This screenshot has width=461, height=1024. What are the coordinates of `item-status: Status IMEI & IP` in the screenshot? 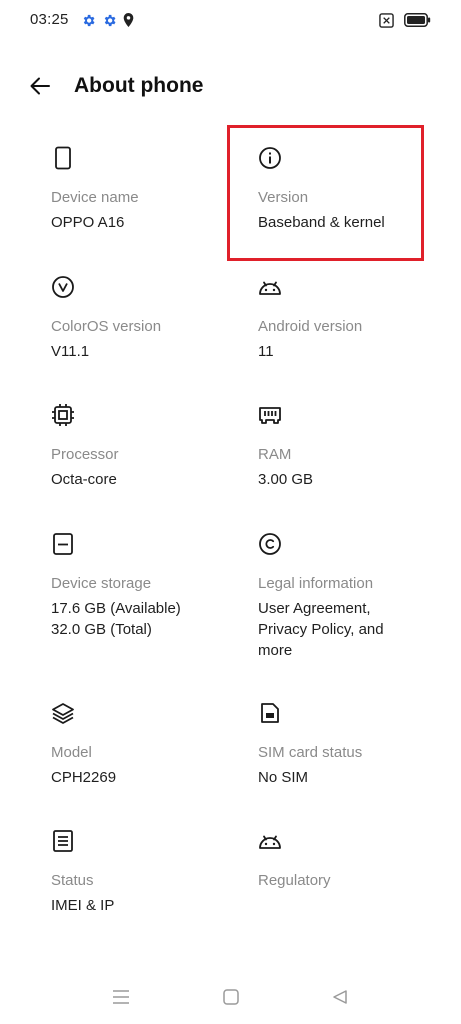 It's located at (146, 872).